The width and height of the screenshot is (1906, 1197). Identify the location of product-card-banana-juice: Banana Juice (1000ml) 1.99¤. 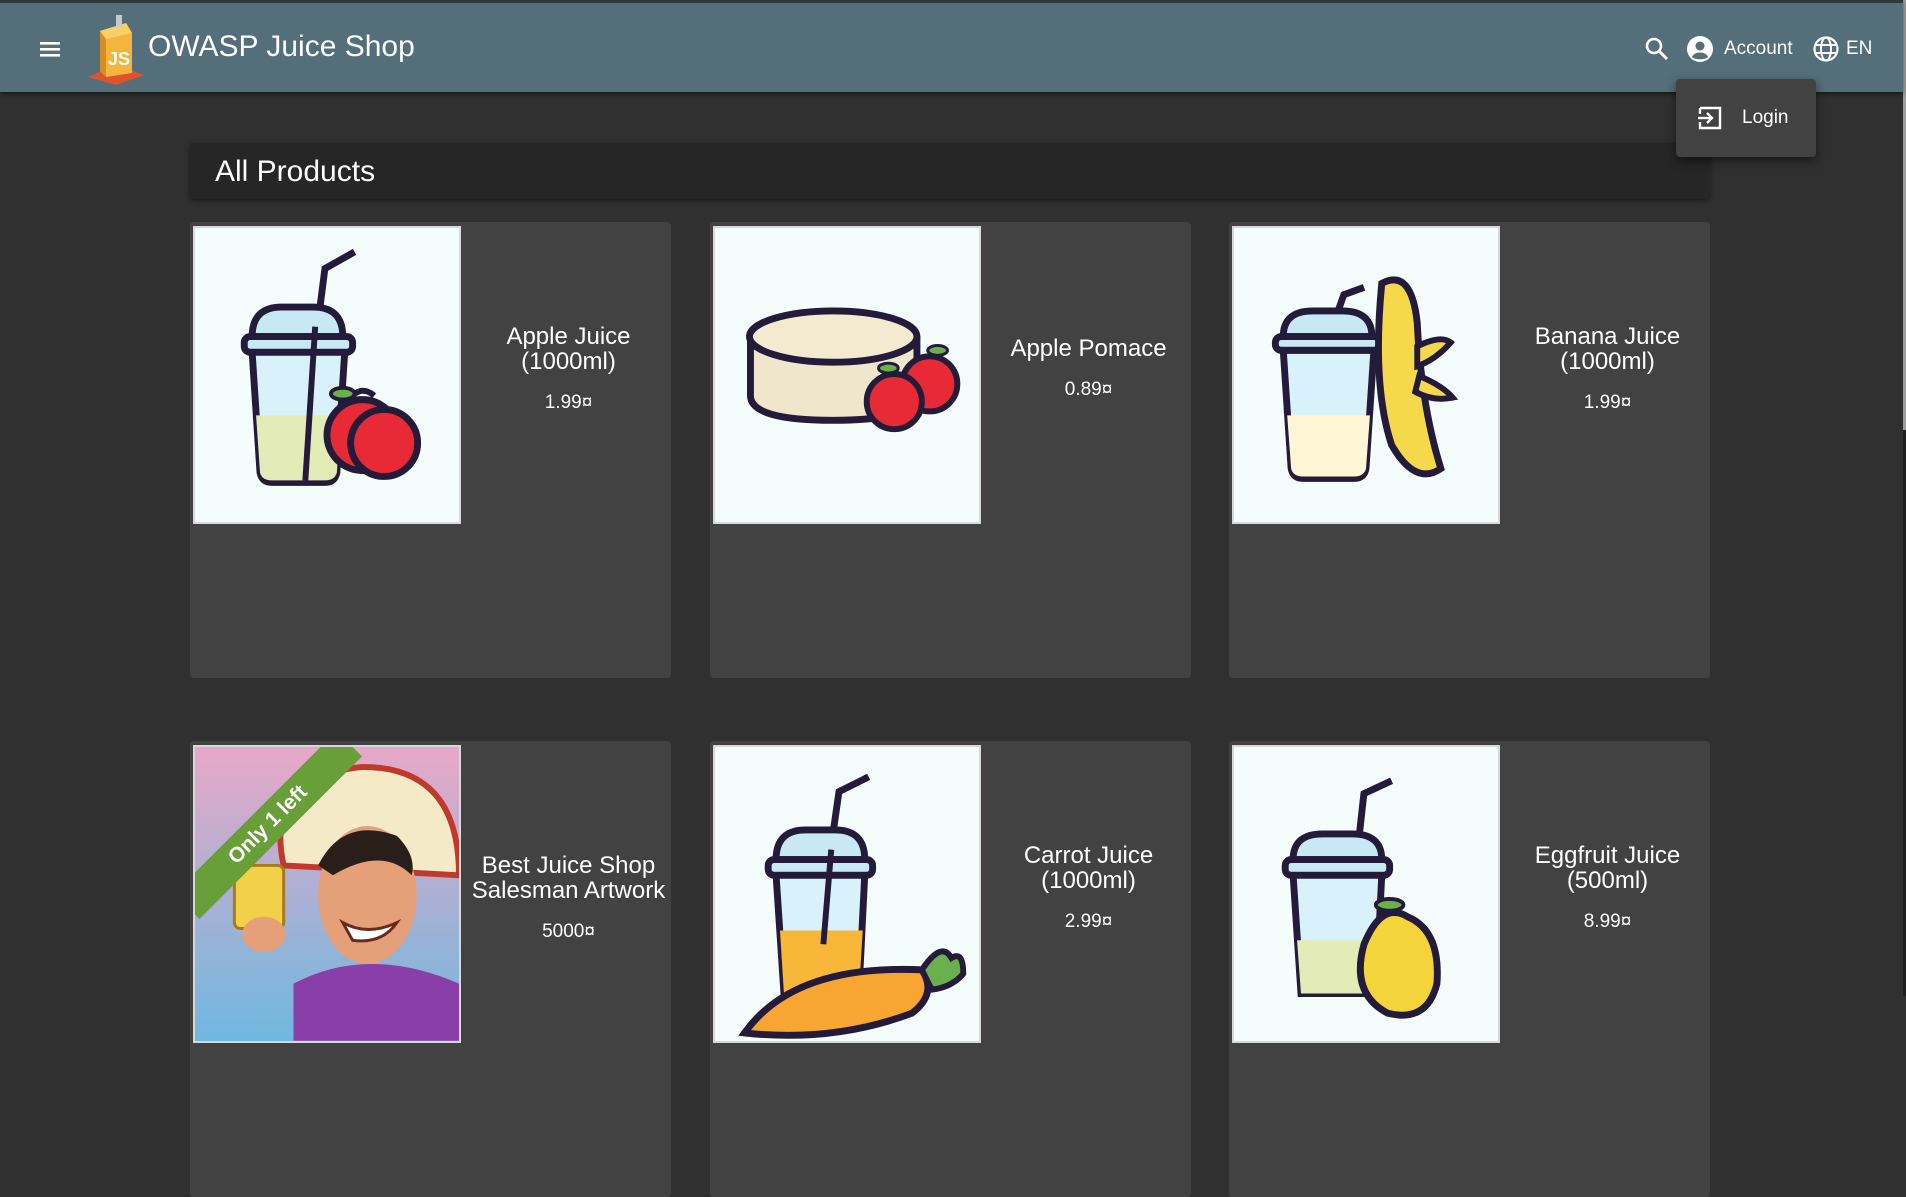
(1469, 450).